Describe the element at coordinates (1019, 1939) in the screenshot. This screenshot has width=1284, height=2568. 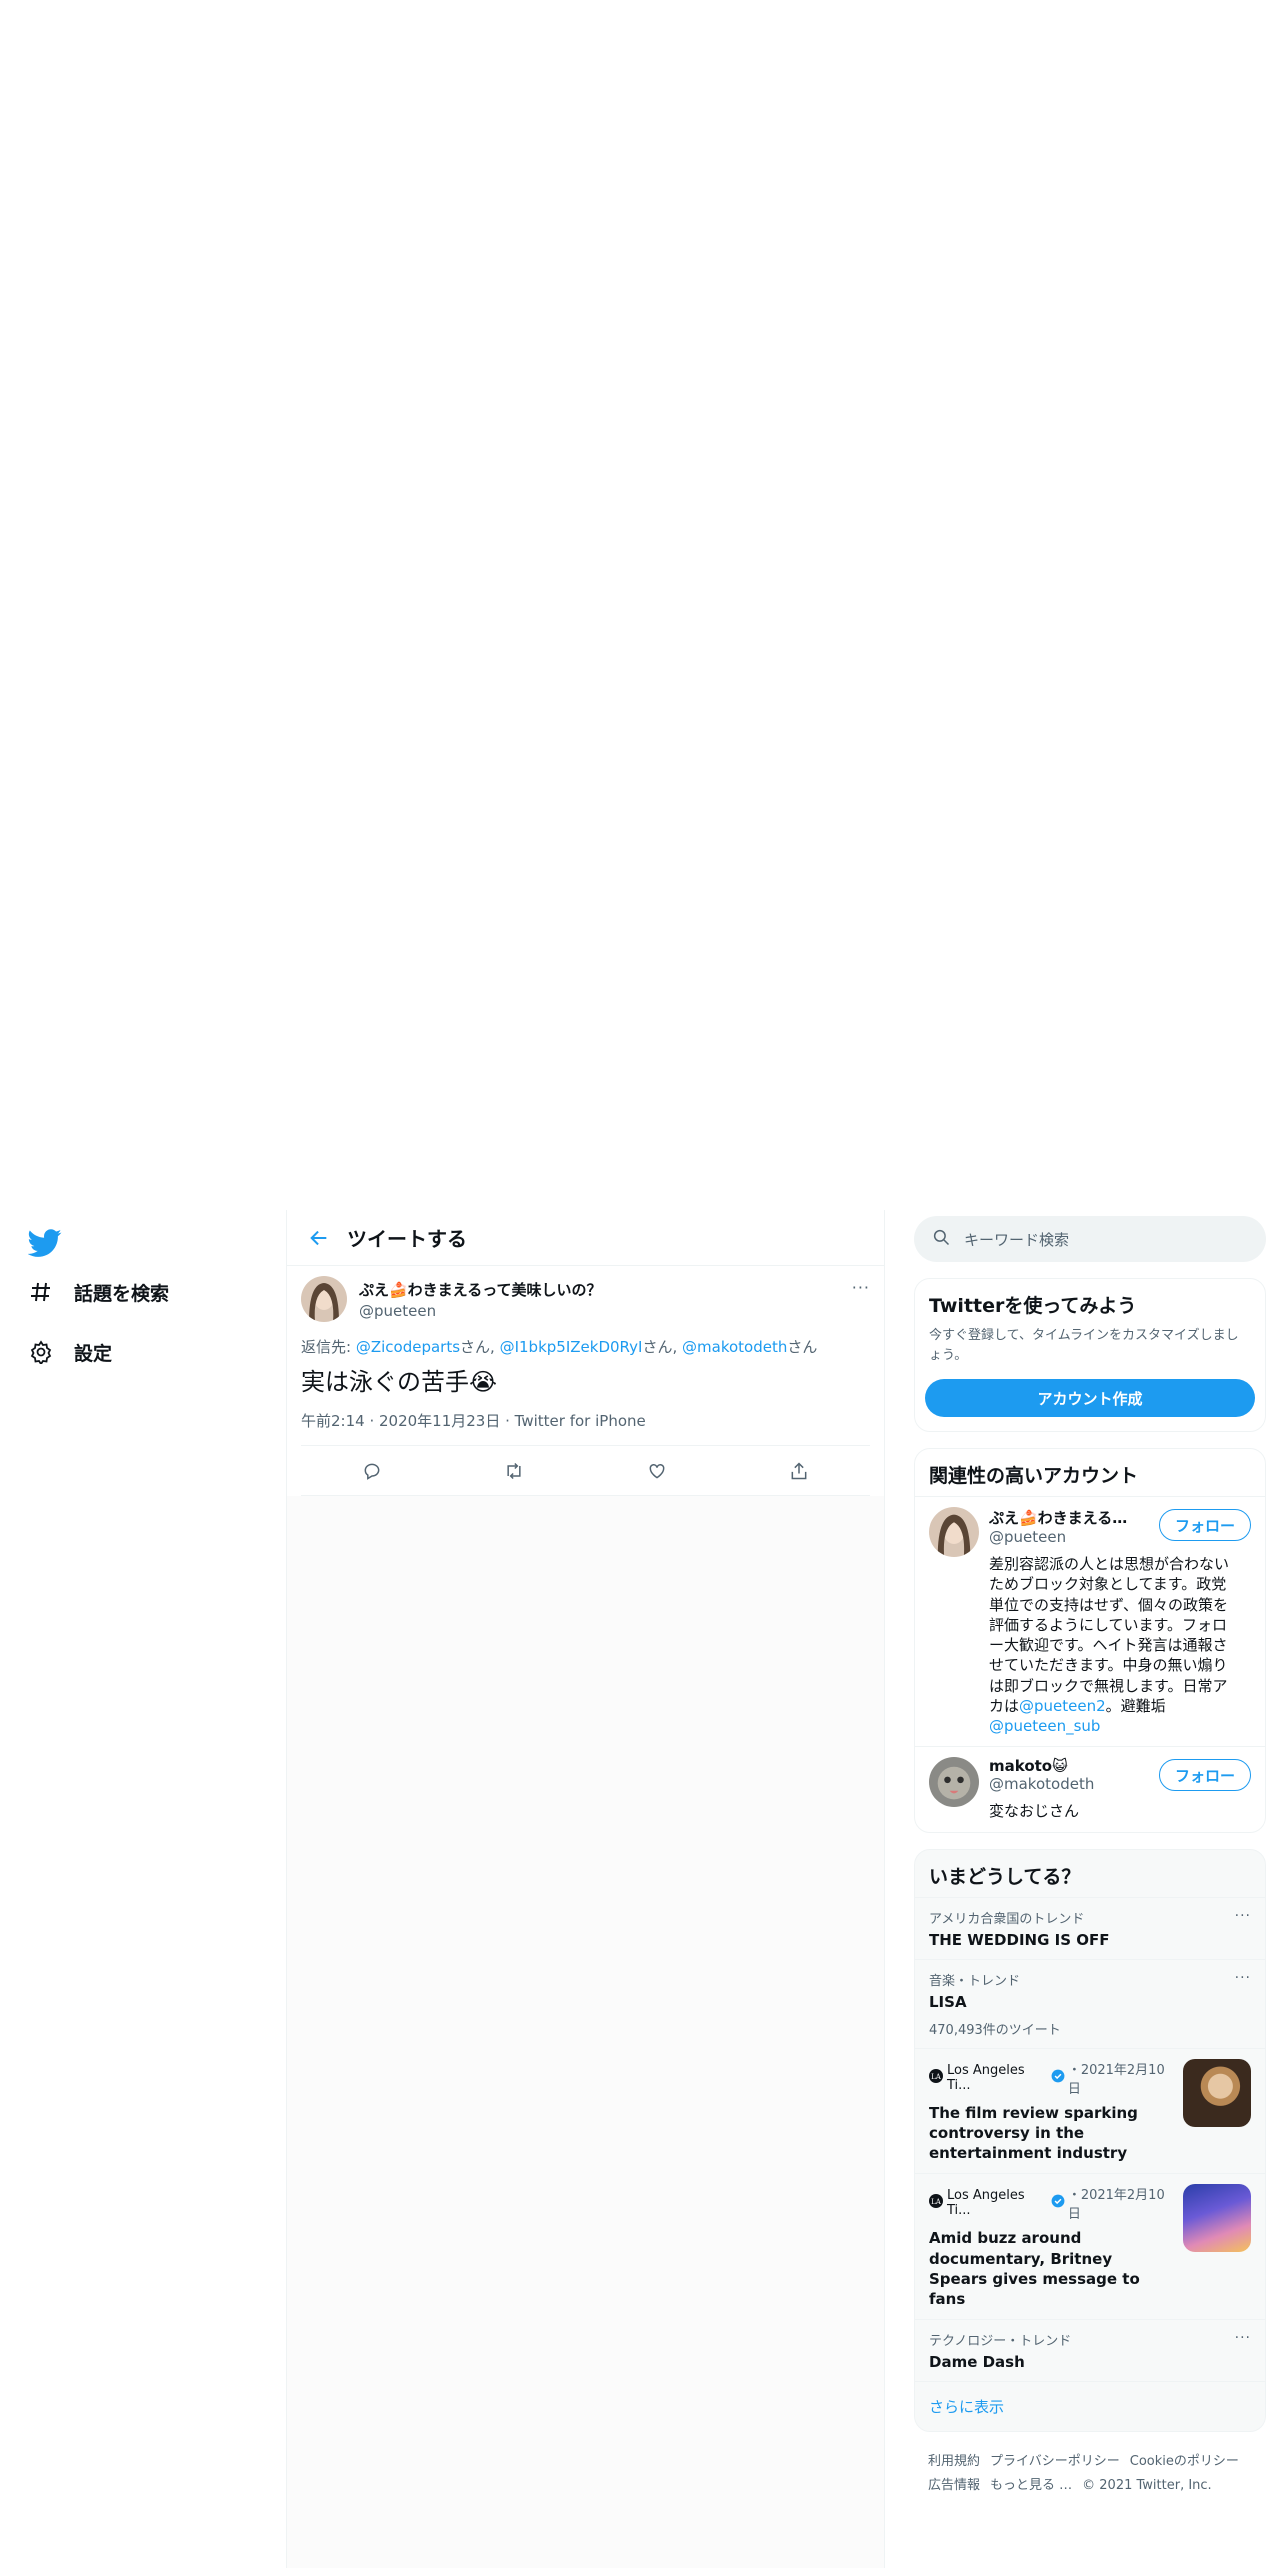
I see `trend-name: THE WEDDING IS OFF` at that location.